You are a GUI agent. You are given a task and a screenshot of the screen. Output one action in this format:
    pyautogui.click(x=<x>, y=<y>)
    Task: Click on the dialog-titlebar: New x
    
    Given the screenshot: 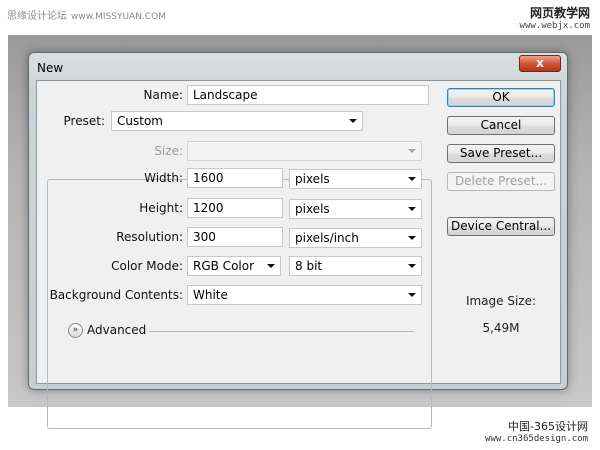 What is the action you would take?
    pyautogui.click(x=298, y=67)
    